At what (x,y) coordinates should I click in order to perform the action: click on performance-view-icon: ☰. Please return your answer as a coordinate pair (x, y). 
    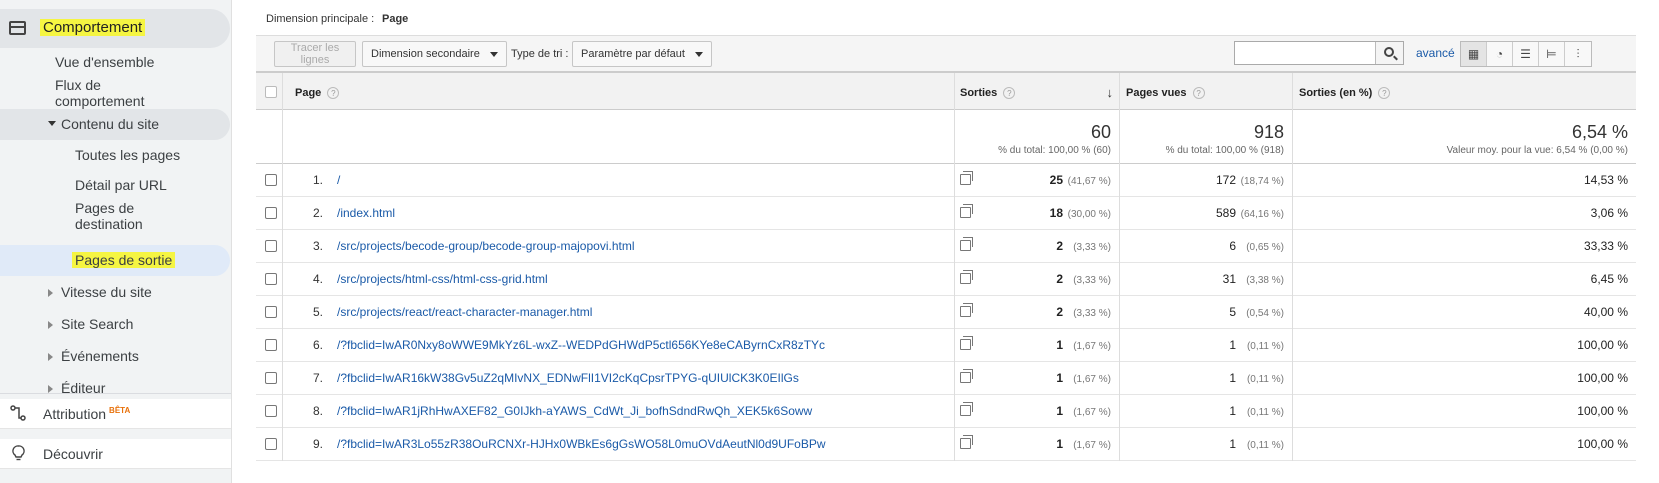
    Looking at the image, I should click on (1526, 54).